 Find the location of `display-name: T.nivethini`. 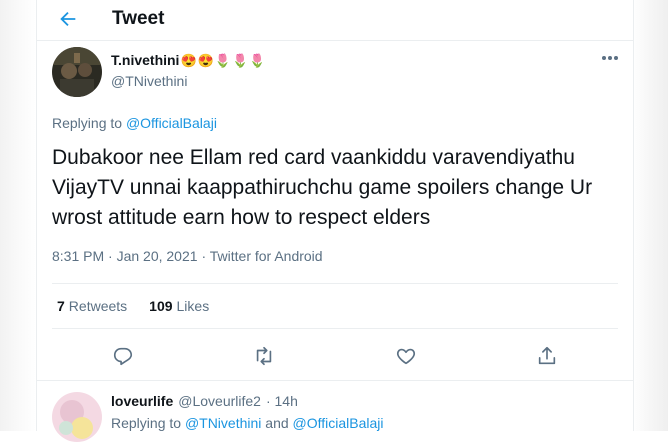

display-name: T.nivethini is located at coordinates (145, 60).